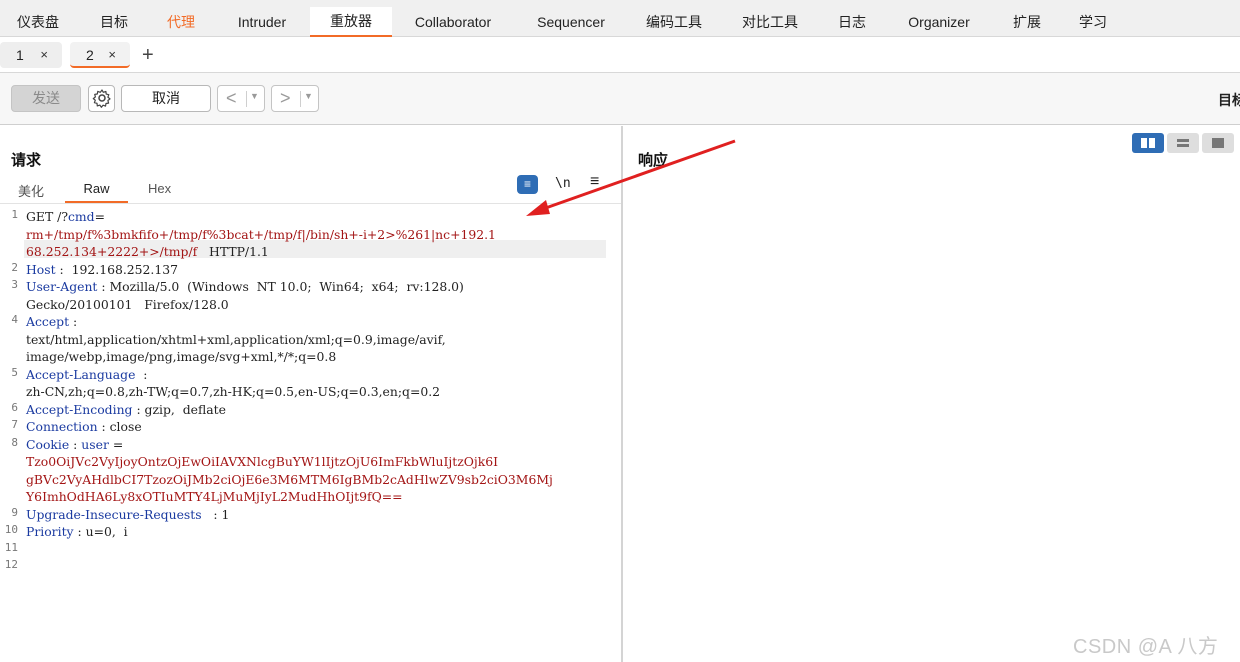 This screenshot has width=1240, height=662. I want to click on tab-dashboard: 仪表盘, so click(38, 22).